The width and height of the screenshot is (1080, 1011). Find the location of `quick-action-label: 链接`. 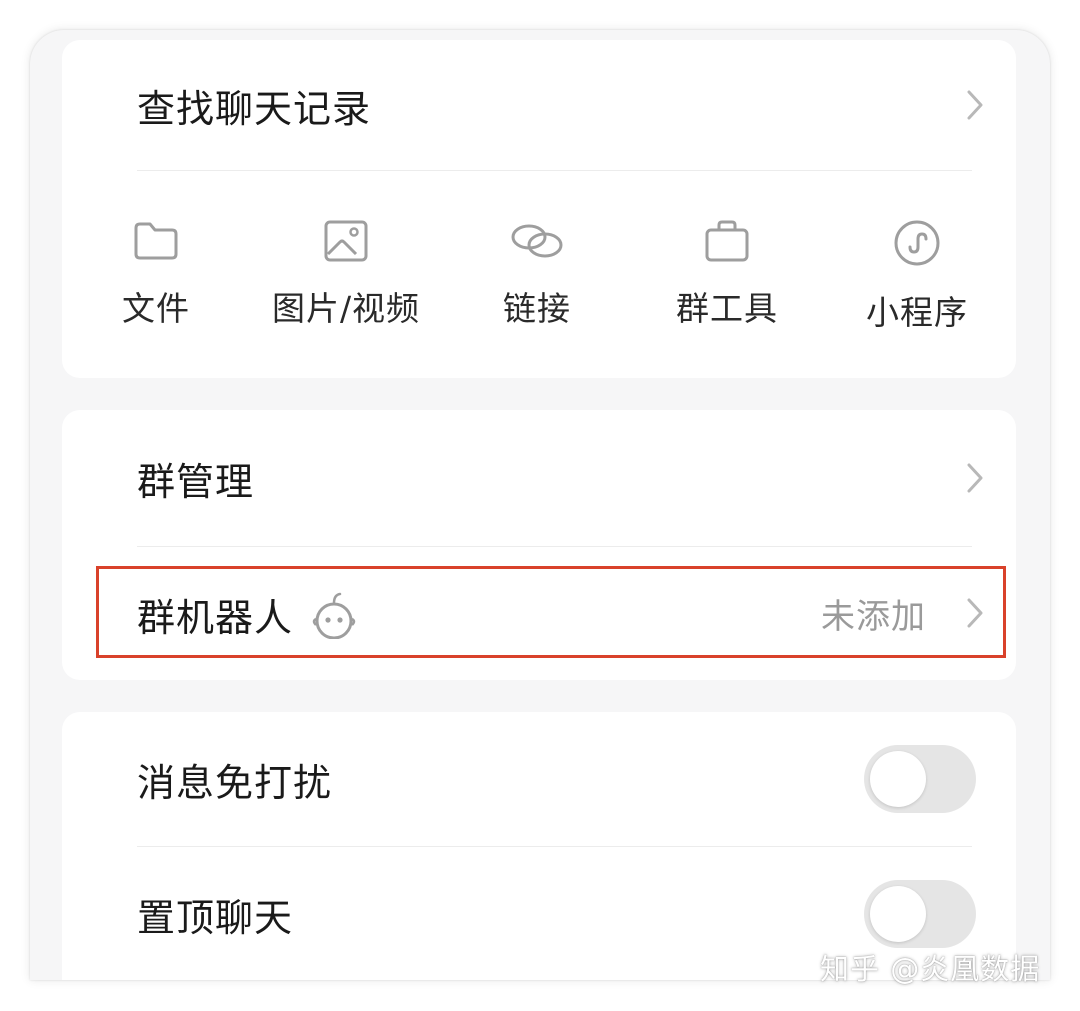

quick-action-label: 链接 is located at coordinates (537, 308).